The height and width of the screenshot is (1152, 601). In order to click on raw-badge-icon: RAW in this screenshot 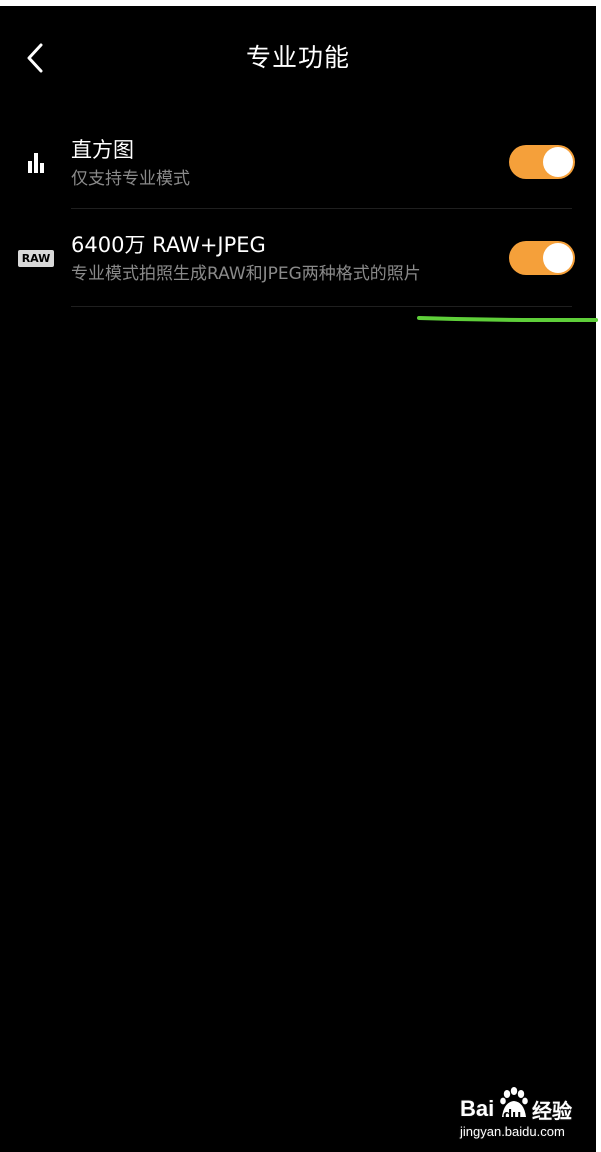, I will do `click(36, 258)`.